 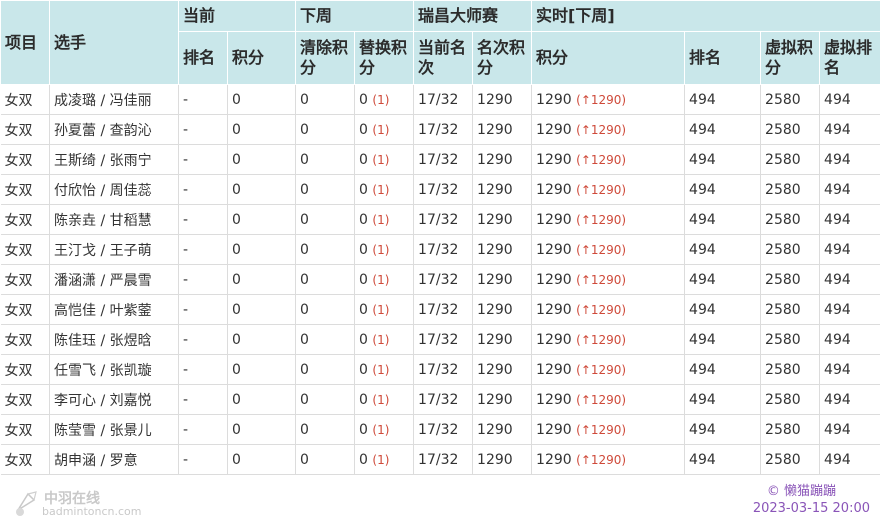 I want to click on cell-players: 孙夏蕾 / 查韵沁, so click(x=114, y=129).